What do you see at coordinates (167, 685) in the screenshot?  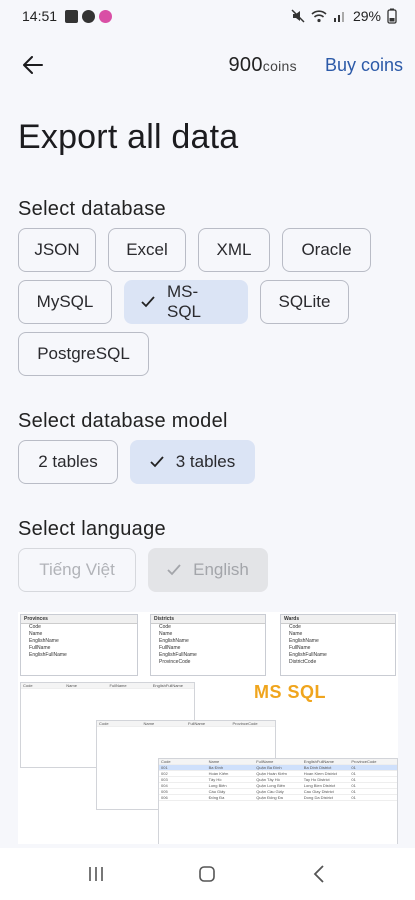 I see `grid-header-cell: EnglishFullName` at bounding box center [167, 685].